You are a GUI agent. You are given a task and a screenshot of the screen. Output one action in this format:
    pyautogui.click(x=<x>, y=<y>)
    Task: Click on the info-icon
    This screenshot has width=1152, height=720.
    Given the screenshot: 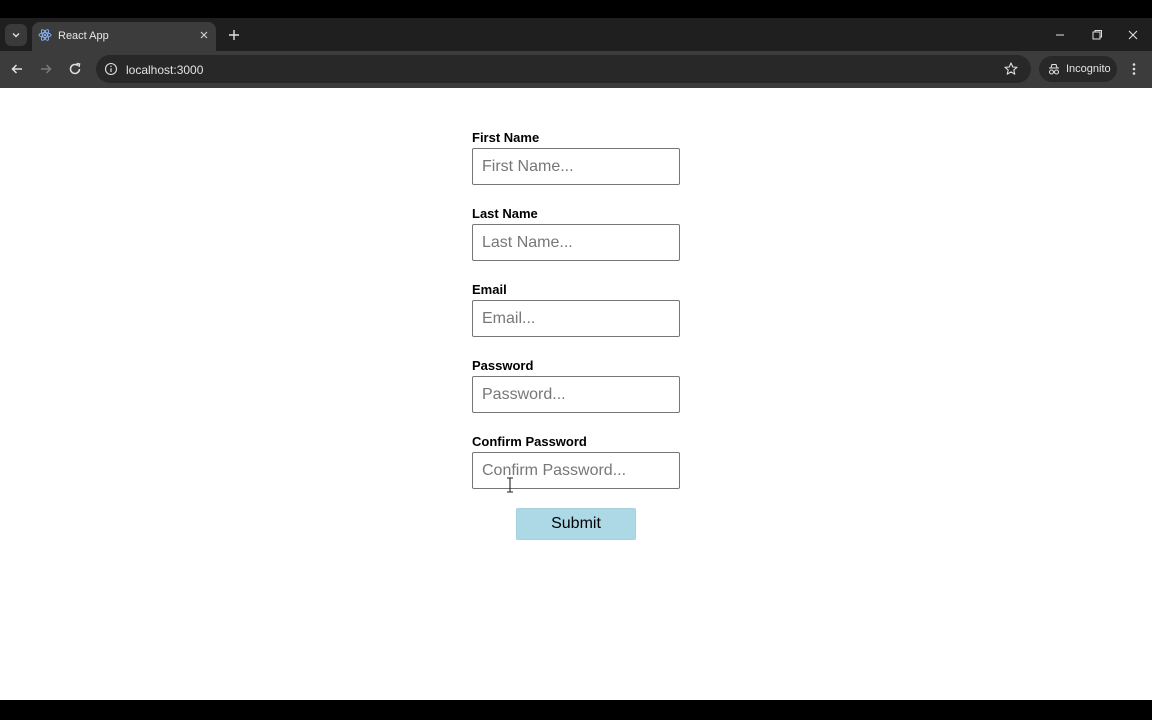 What is the action you would take?
    pyautogui.click(x=111, y=69)
    